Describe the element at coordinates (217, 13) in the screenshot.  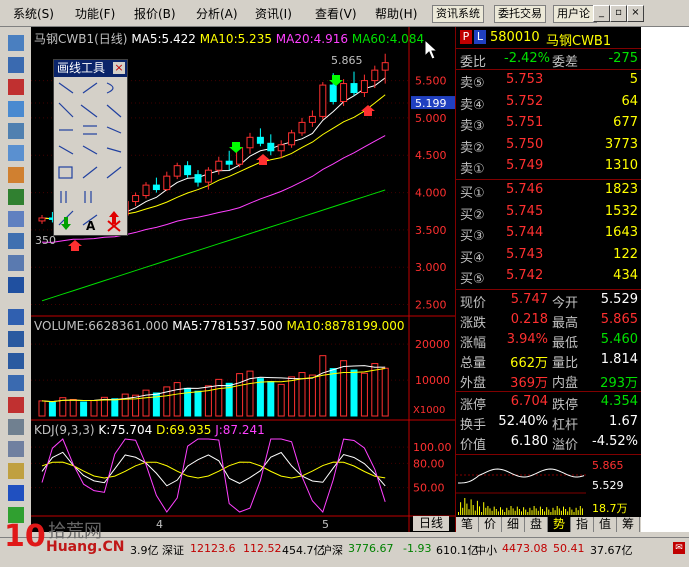
I see `menu-analysis: 分析(A)` at that location.